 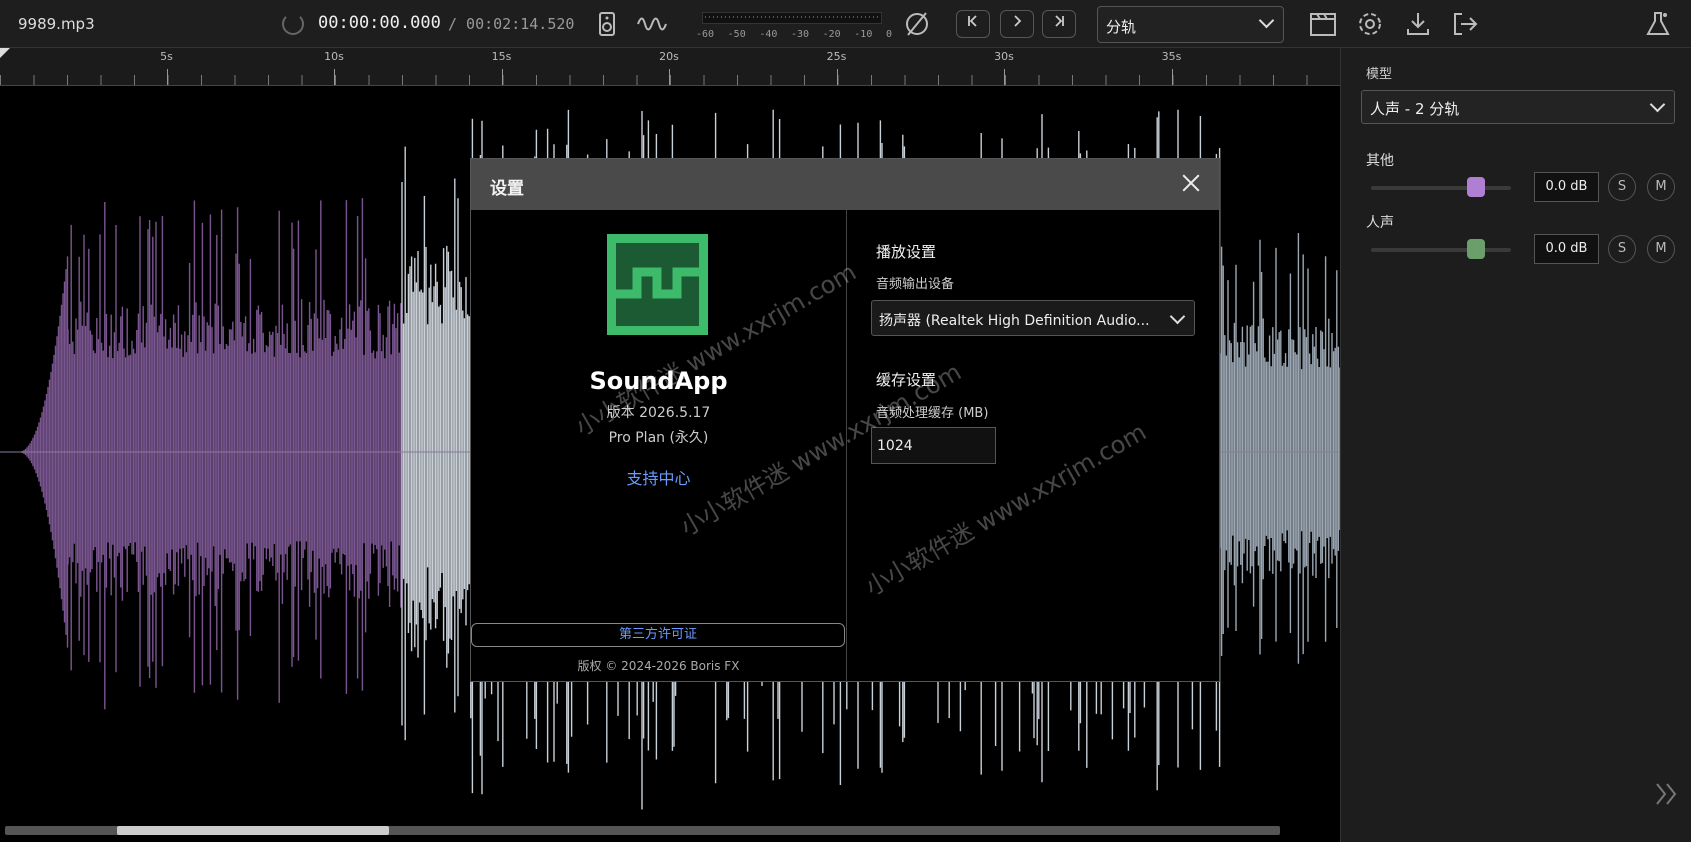 I want to click on level-meter-labels: -60 -50 -40 -30 -20 -10 0, so click(x=794, y=34).